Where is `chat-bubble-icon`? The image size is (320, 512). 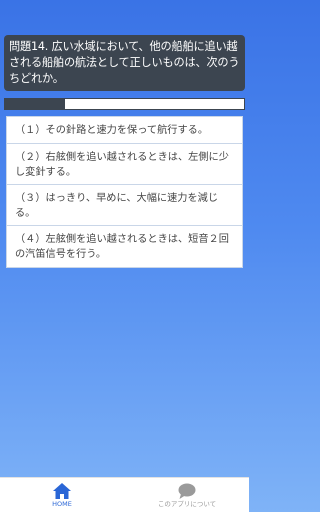
chat-bubble-icon is located at coordinates (187, 491).